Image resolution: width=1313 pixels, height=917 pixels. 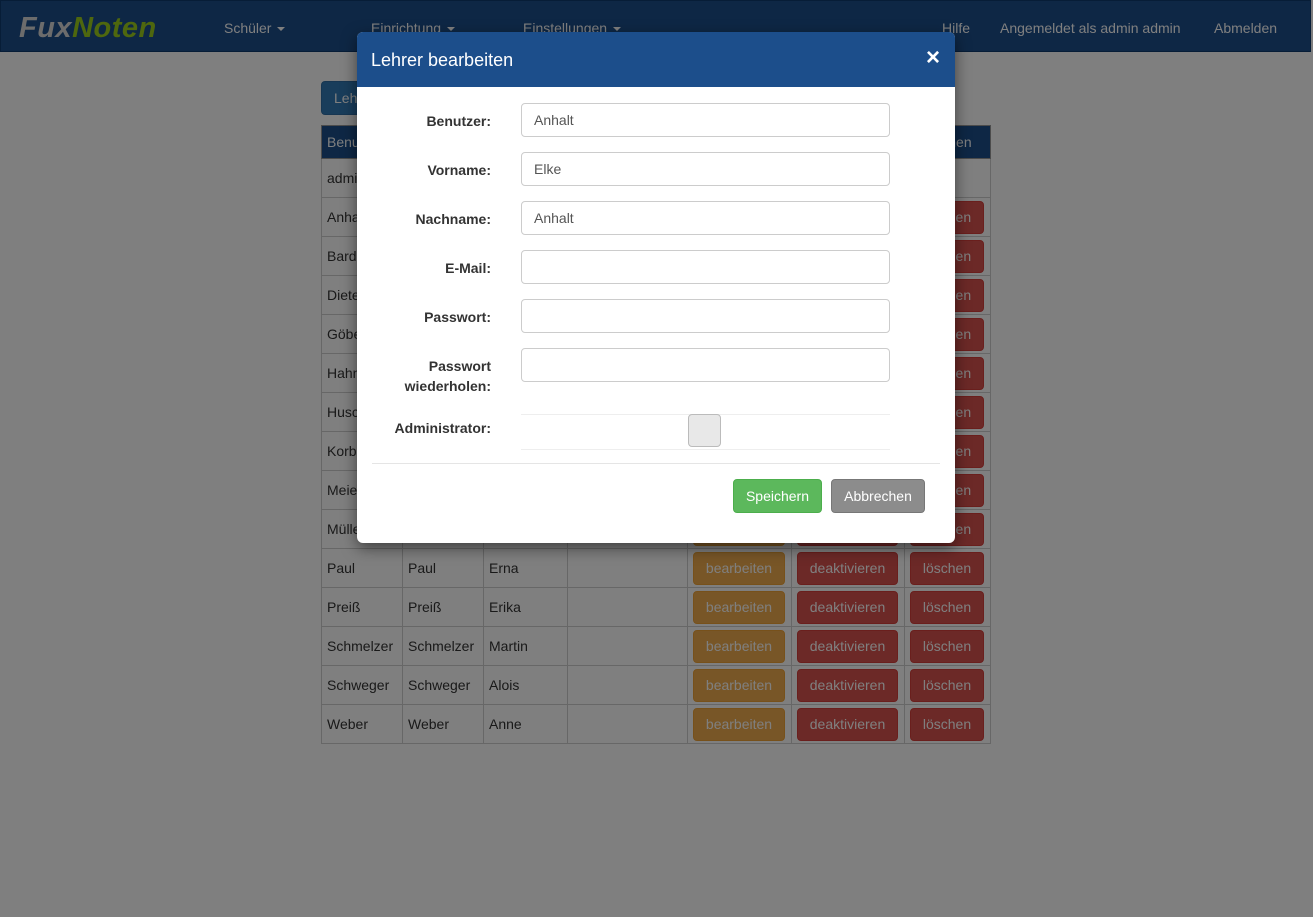 What do you see at coordinates (705, 120) in the screenshot?
I see `username-field` at bounding box center [705, 120].